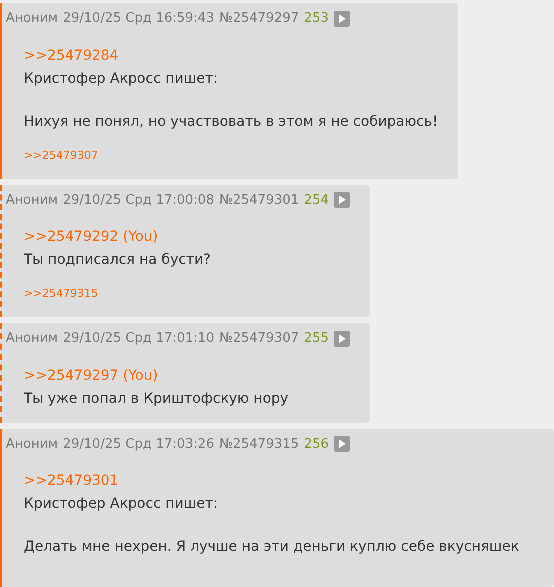 The image size is (554, 587). I want to click on post-index: 253, so click(316, 19).